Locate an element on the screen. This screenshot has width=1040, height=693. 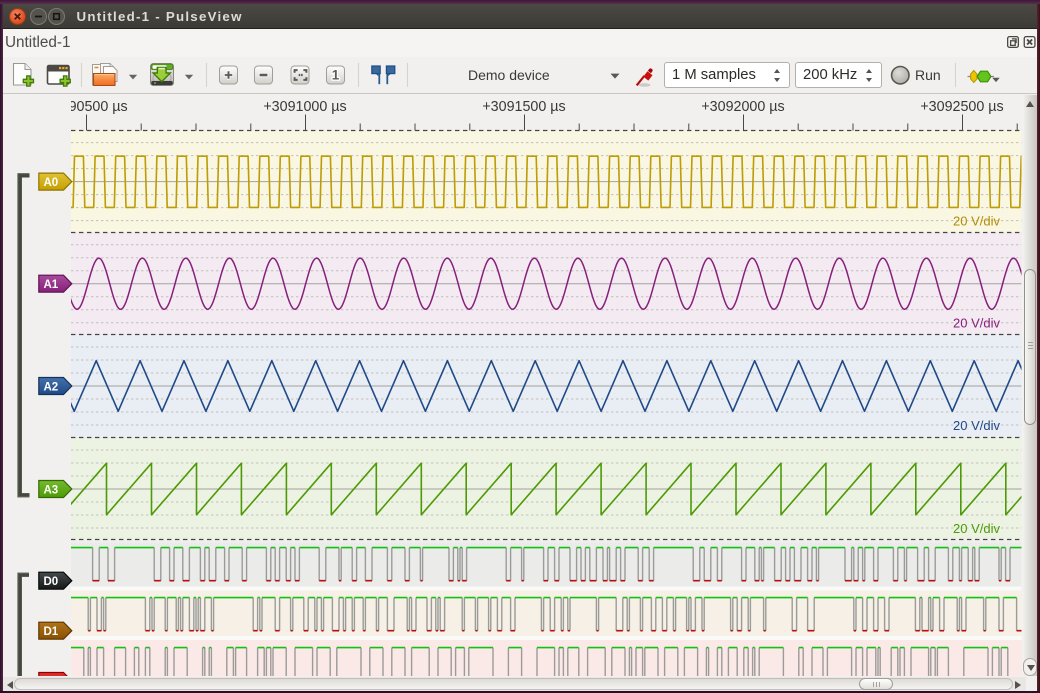
svg-text: +3091500 µs is located at coordinates (523, 107).